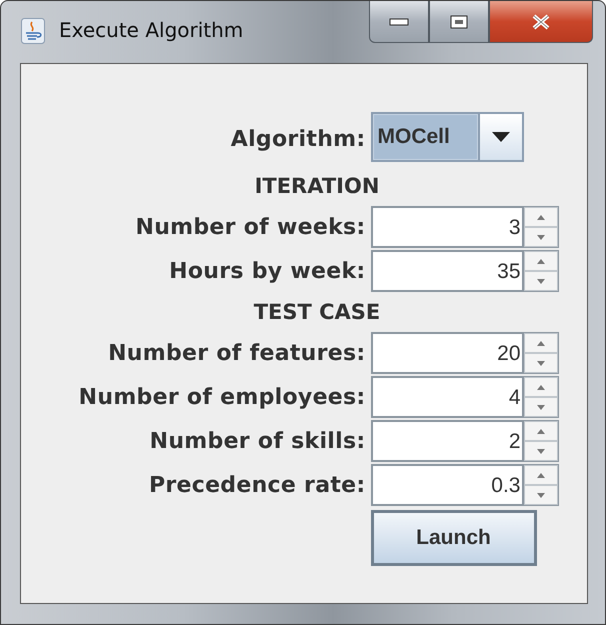 Image resolution: width=606 pixels, height=625 pixels. Describe the element at coordinates (447, 353) in the screenshot. I see `number-field: 20` at that location.